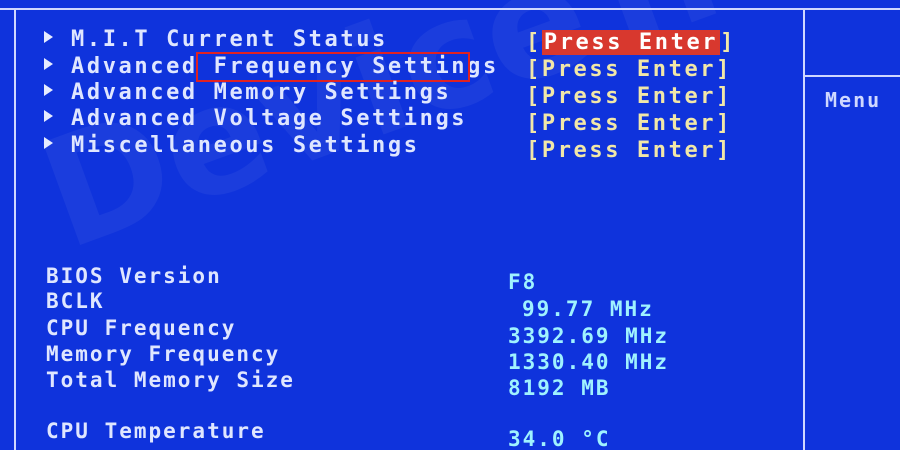  I want to click on annotation-highlight-box, so click(333, 67).